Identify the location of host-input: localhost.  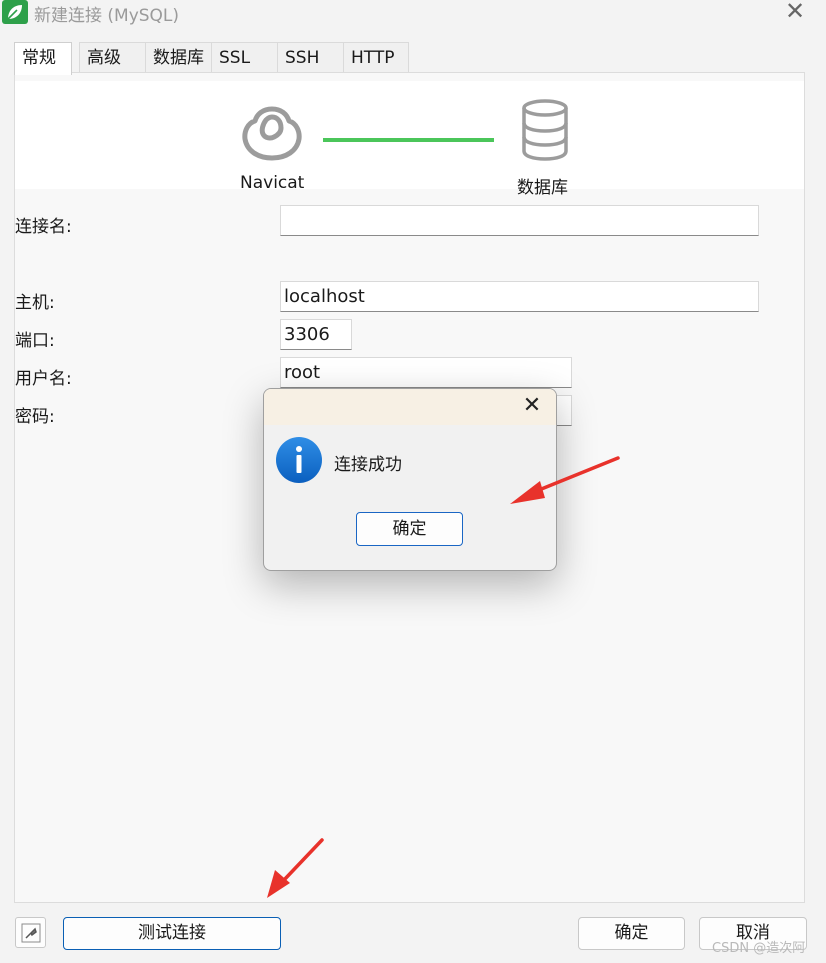
(519, 296).